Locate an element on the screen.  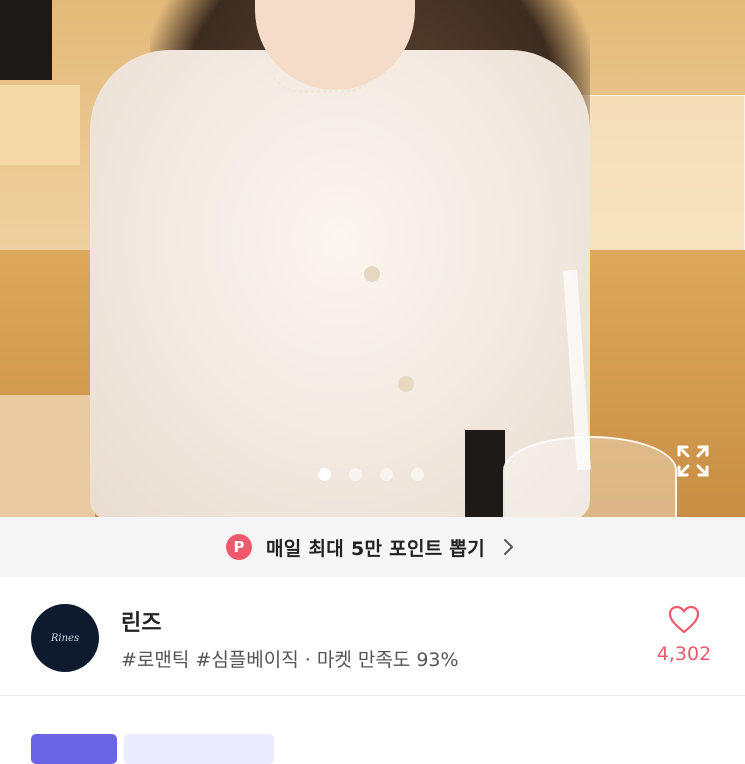
drink-glass is located at coordinates (590, 476).